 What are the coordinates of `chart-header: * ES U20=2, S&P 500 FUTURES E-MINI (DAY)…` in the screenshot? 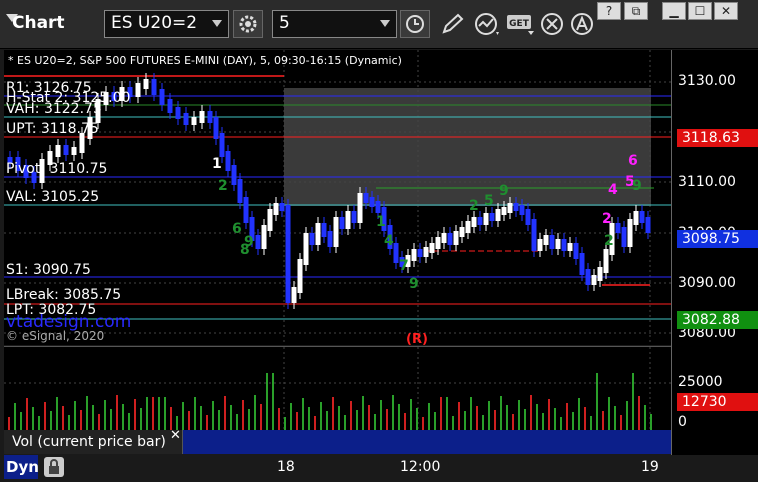 It's located at (205, 60).